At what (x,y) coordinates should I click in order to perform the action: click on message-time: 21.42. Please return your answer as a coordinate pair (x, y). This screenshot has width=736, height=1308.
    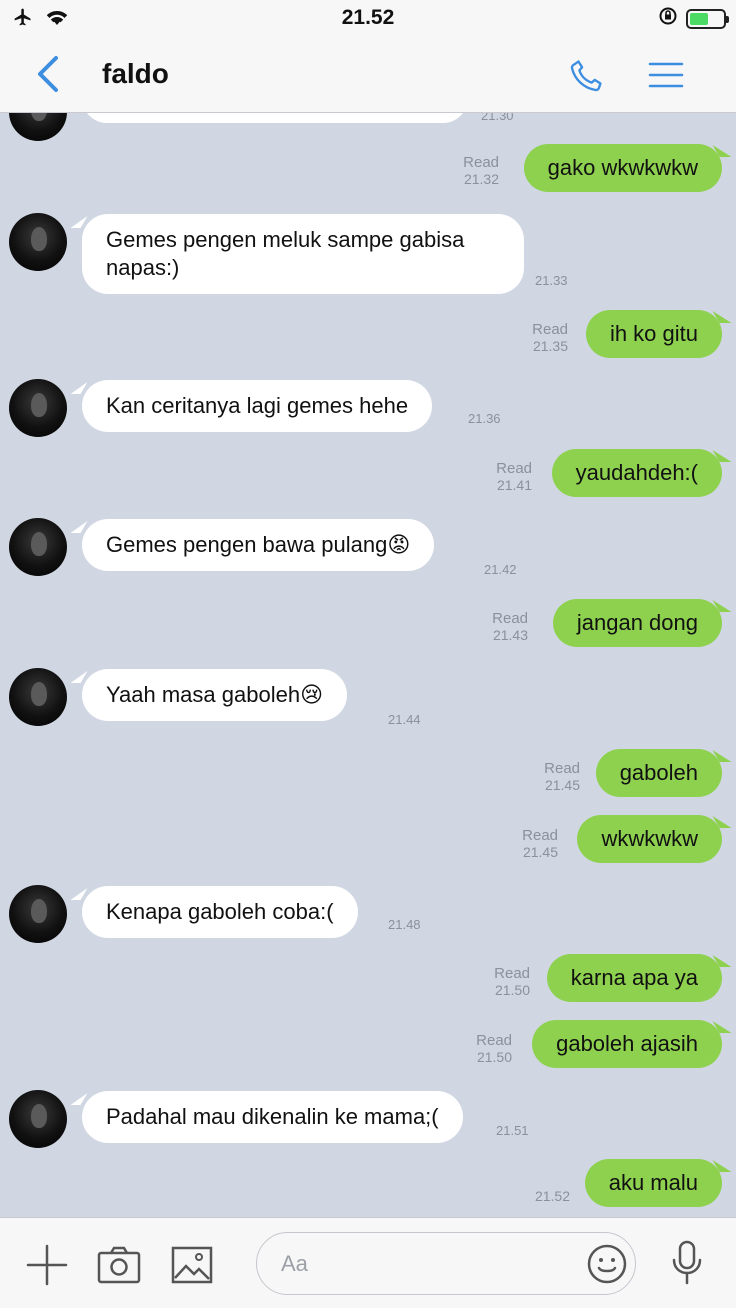
    Looking at the image, I should click on (500, 569).